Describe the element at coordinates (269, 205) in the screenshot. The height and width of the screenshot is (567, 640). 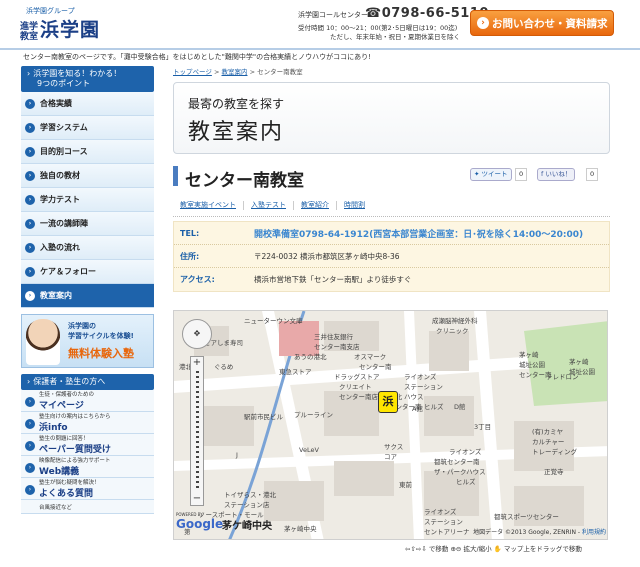
I see `subnav-entrance-test: 入塾テスト` at that location.